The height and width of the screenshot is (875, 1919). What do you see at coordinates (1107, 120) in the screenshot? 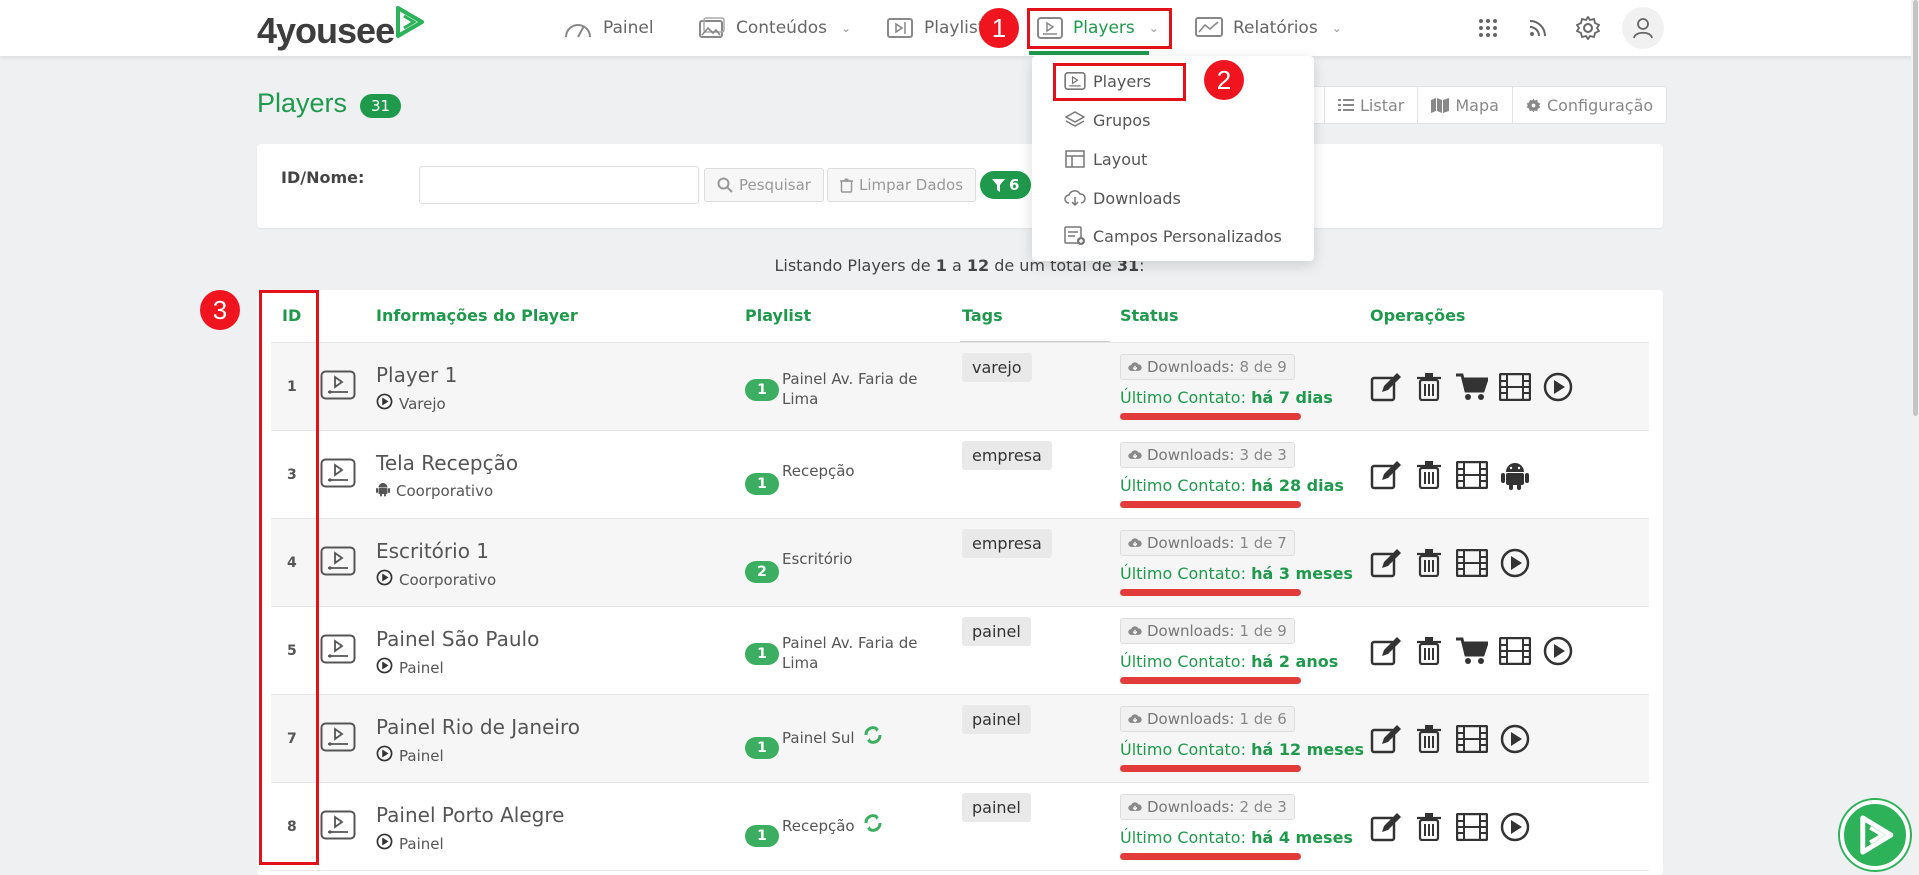
I see `dropdown-item-grupos: Grupos` at bounding box center [1107, 120].